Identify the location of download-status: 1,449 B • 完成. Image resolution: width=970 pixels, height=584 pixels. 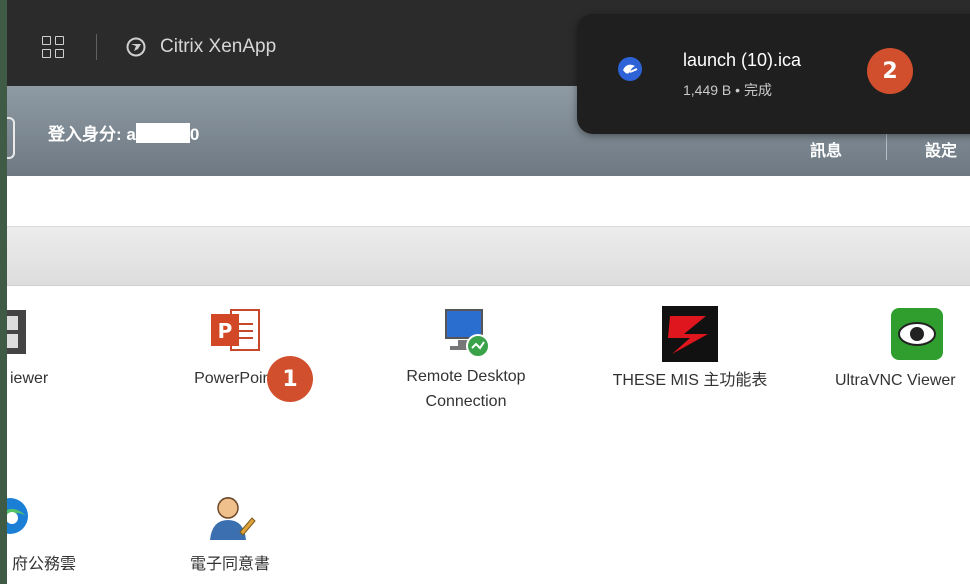
(727, 90).